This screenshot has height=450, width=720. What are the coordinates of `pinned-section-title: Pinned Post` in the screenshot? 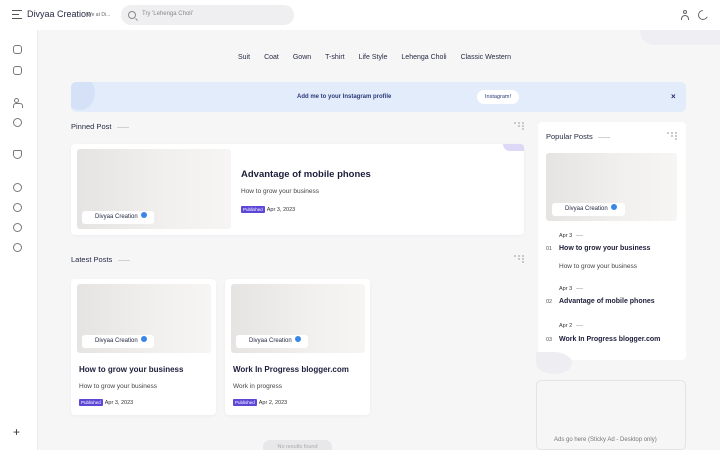 It's located at (91, 126).